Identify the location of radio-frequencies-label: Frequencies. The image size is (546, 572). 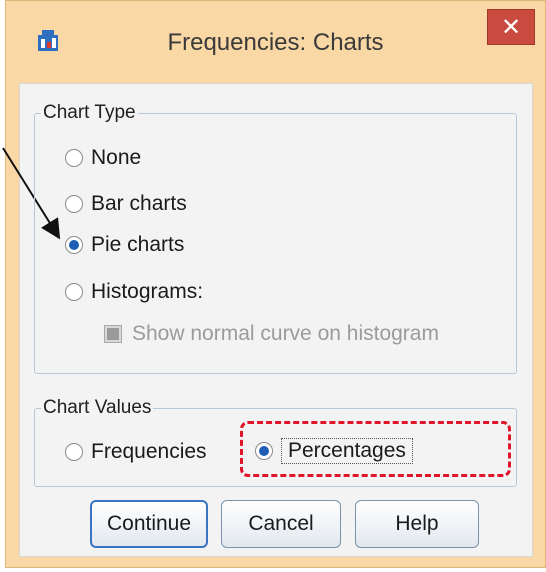
(149, 451).